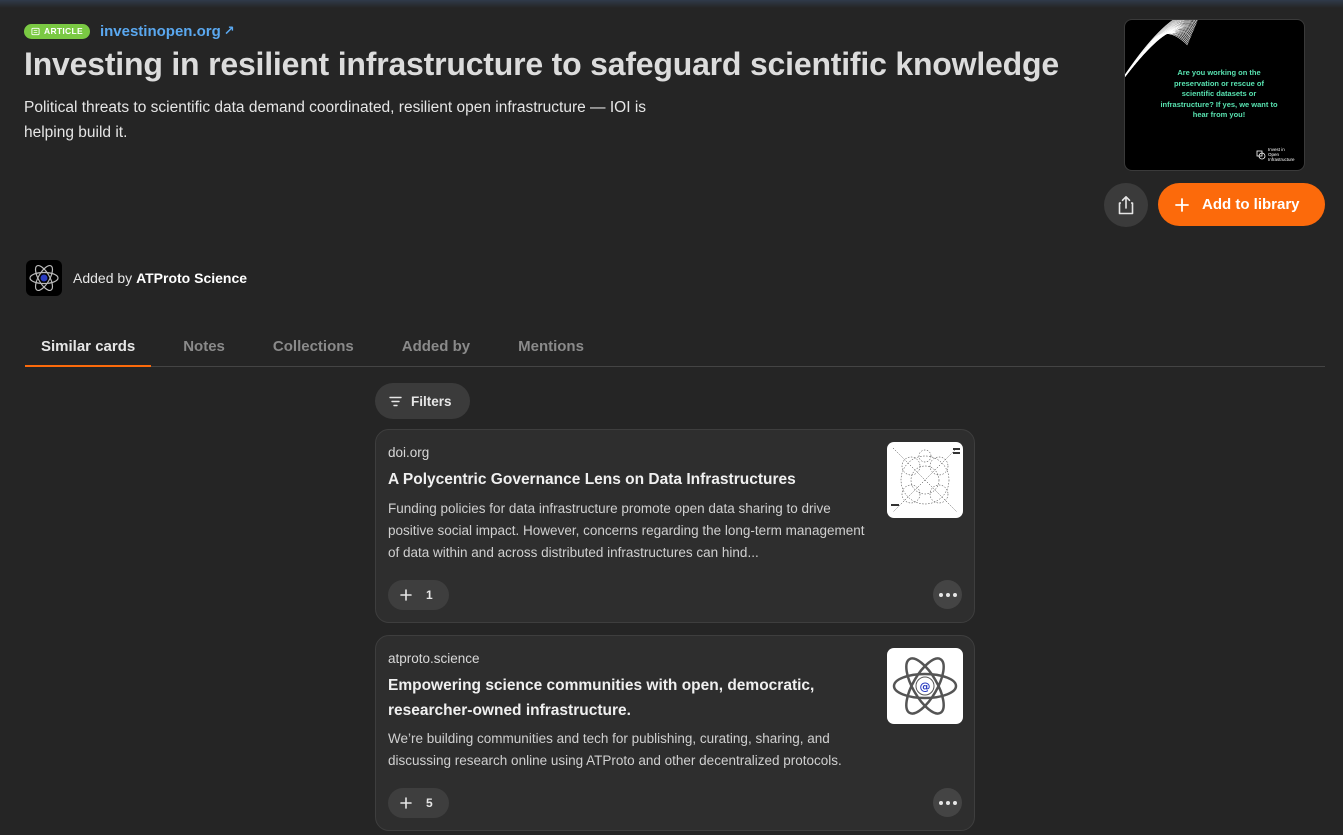 The height and width of the screenshot is (835, 1343). What do you see at coordinates (559, 31) in the screenshot?
I see `article-meta: ARTICLE investinopen.org ↗` at bounding box center [559, 31].